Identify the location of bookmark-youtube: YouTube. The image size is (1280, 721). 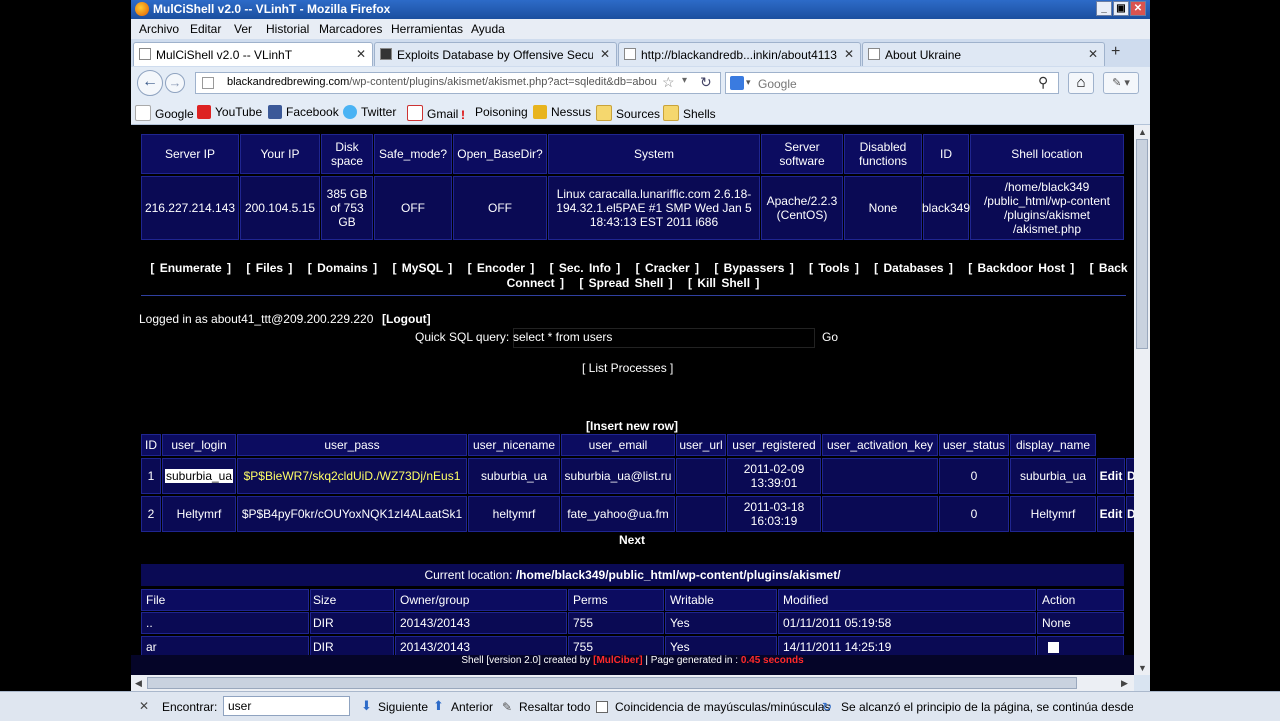
(229, 112).